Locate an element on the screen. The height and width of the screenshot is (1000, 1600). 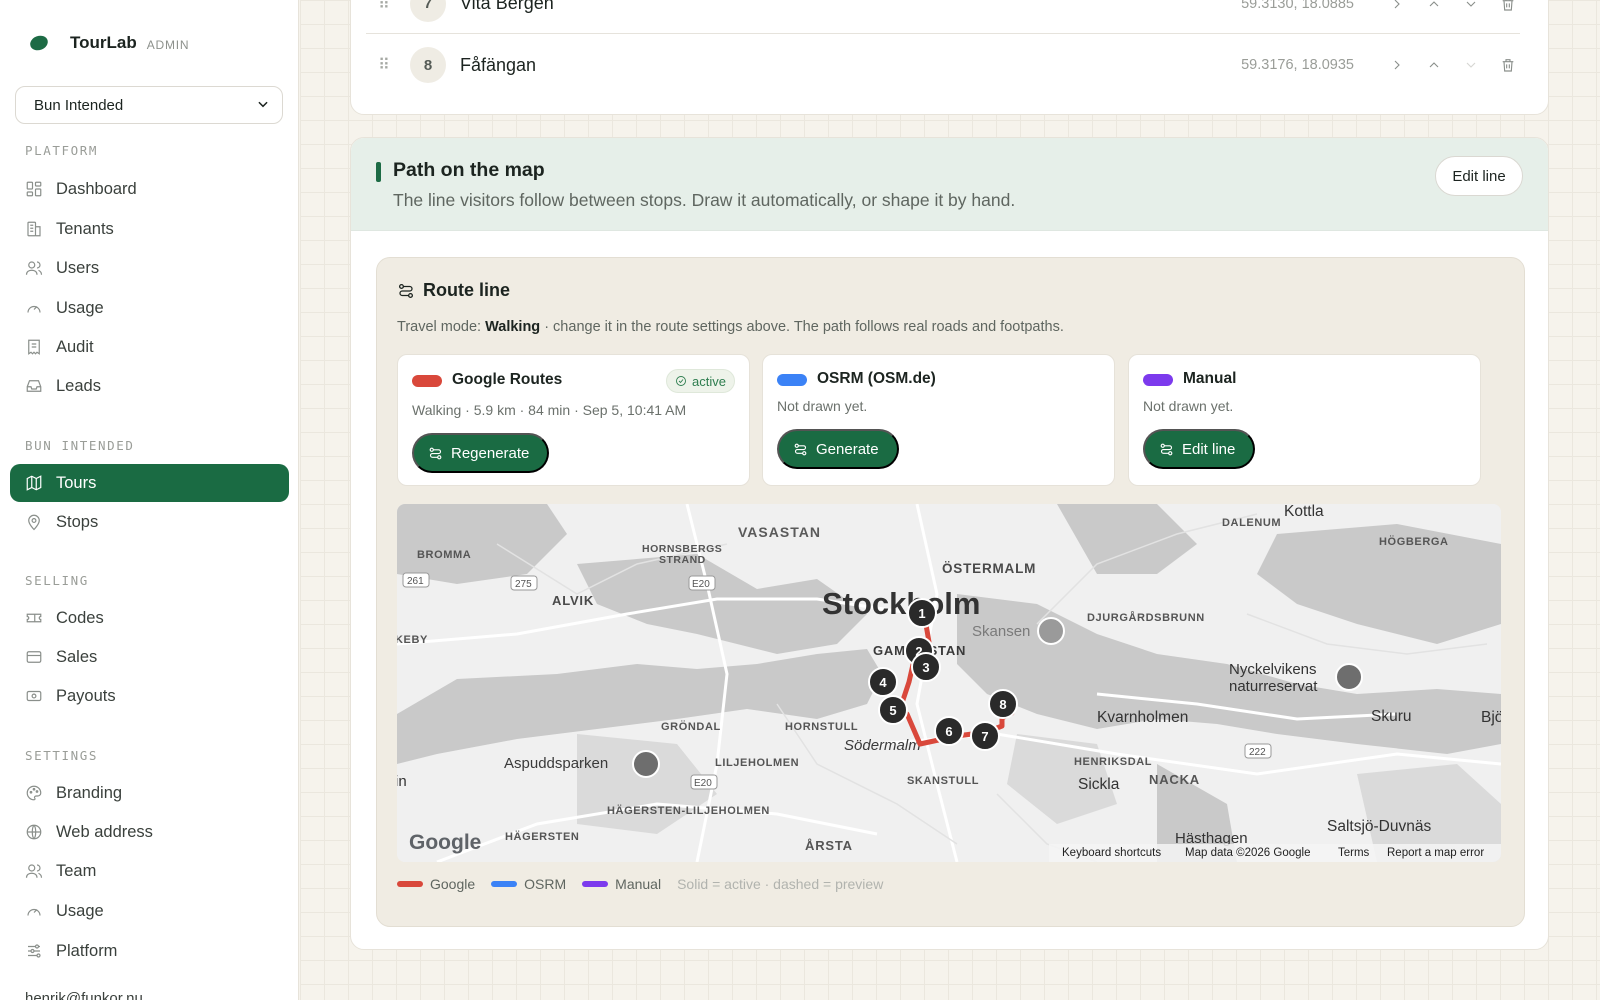
banknote-icon is located at coordinates (34, 696).